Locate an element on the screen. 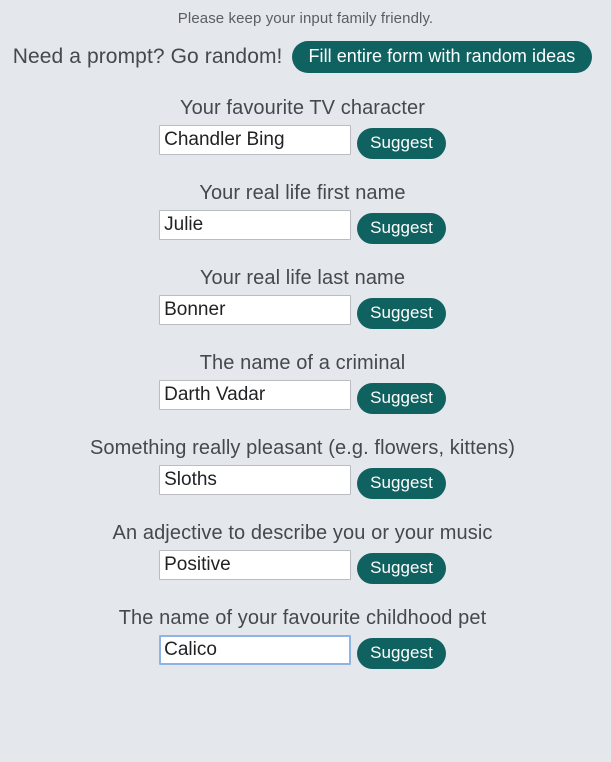  form-field: Your favourite TV character Suggest is located at coordinates (305, 127).